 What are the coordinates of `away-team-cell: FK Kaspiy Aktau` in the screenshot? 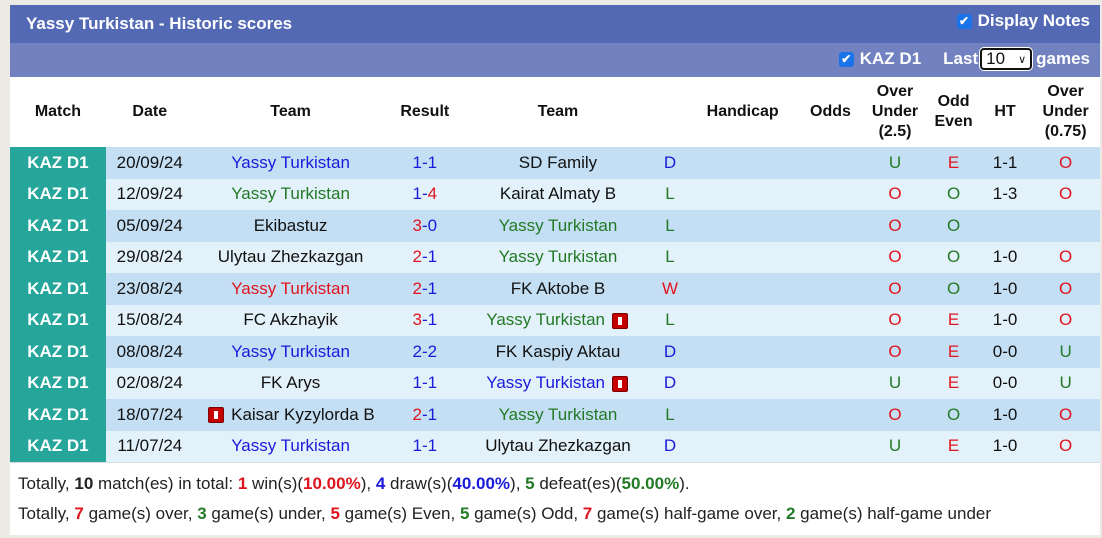 It's located at (558, 352).